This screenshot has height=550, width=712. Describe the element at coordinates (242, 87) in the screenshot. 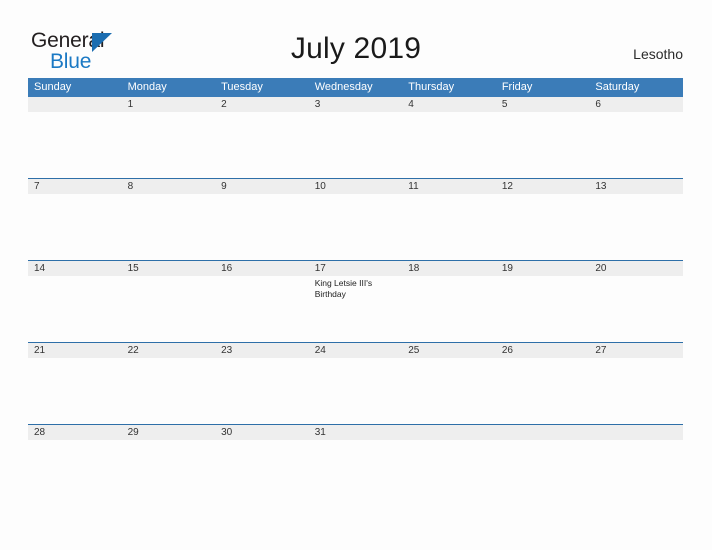

I see `weekday-header-tuesday: Tuesday` at that location.